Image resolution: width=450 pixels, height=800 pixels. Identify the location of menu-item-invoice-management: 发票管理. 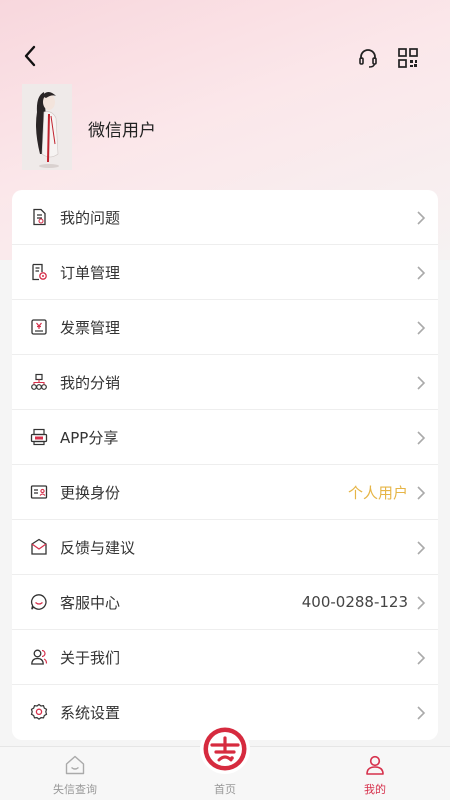
(225, 327).